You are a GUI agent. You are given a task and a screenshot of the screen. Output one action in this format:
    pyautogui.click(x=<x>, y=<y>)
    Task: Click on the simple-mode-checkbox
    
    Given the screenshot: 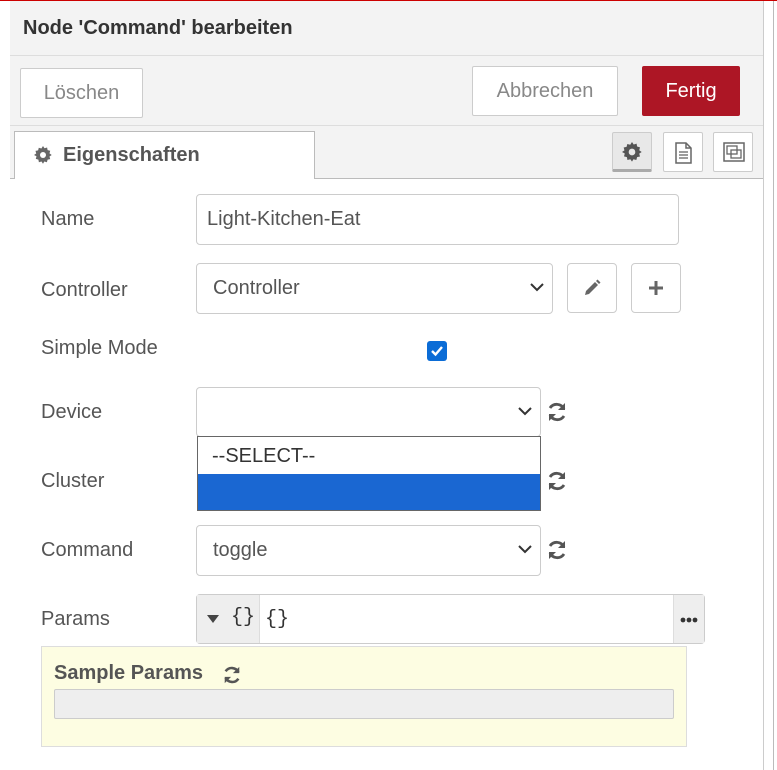 What is the action you would take?
    pyautogui.click(x=437, y=351)
    